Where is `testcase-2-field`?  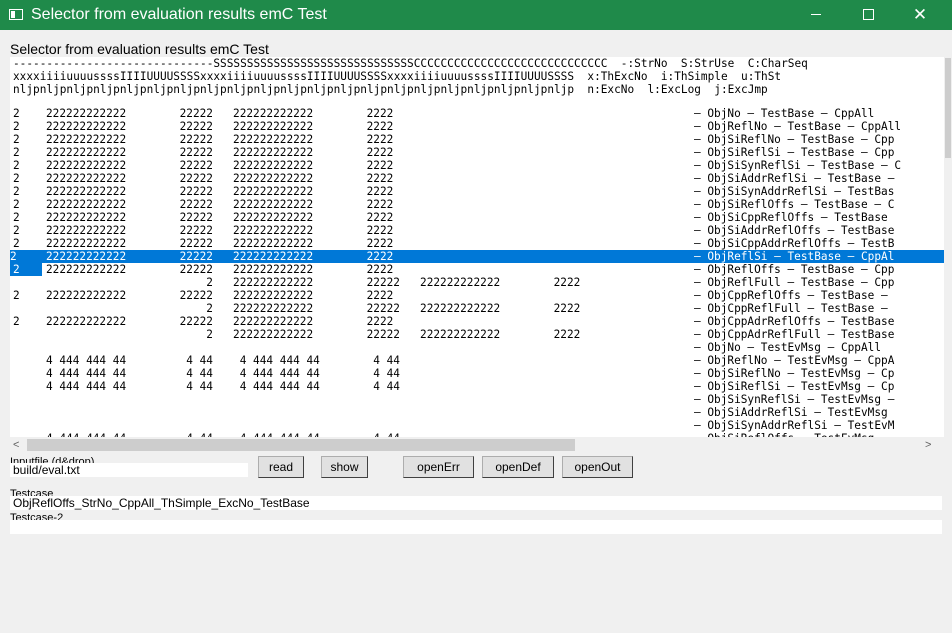
testcase-2-field is located at coordinates (476, 527).